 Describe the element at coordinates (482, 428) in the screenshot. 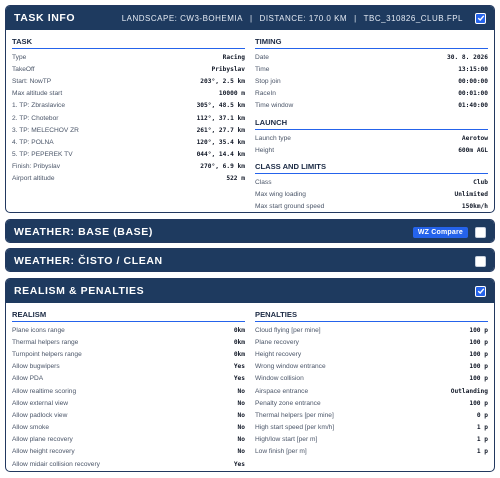

I see `row-value: 1 p` at that location.